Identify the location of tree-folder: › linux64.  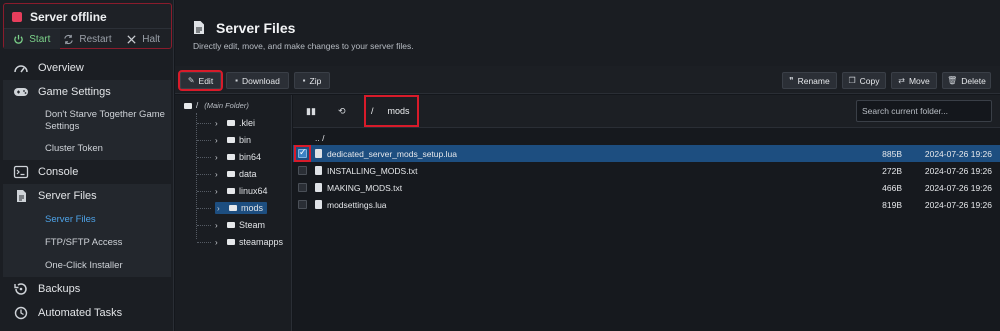
(232, 191).